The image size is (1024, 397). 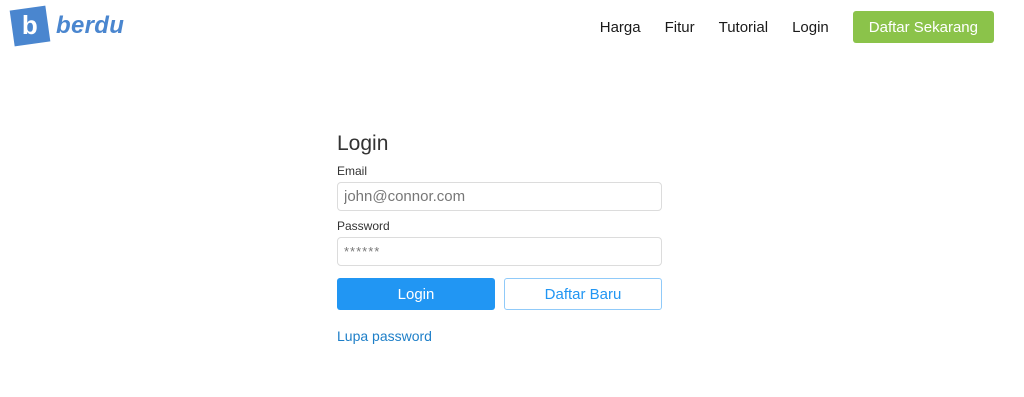 I want to click on signup-now-button: Daftar Sekarang, so click(x=923, y=27).